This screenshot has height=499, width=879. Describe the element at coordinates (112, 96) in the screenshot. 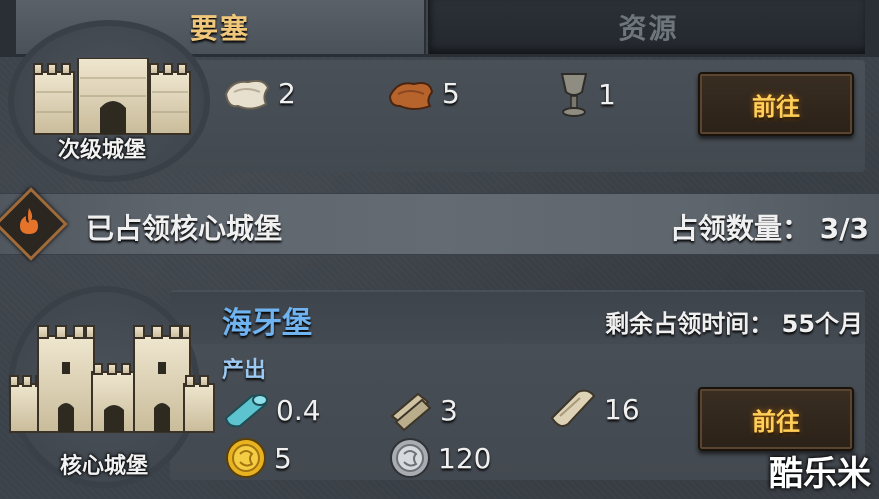

I see `secondary-castle-icon` at that location.